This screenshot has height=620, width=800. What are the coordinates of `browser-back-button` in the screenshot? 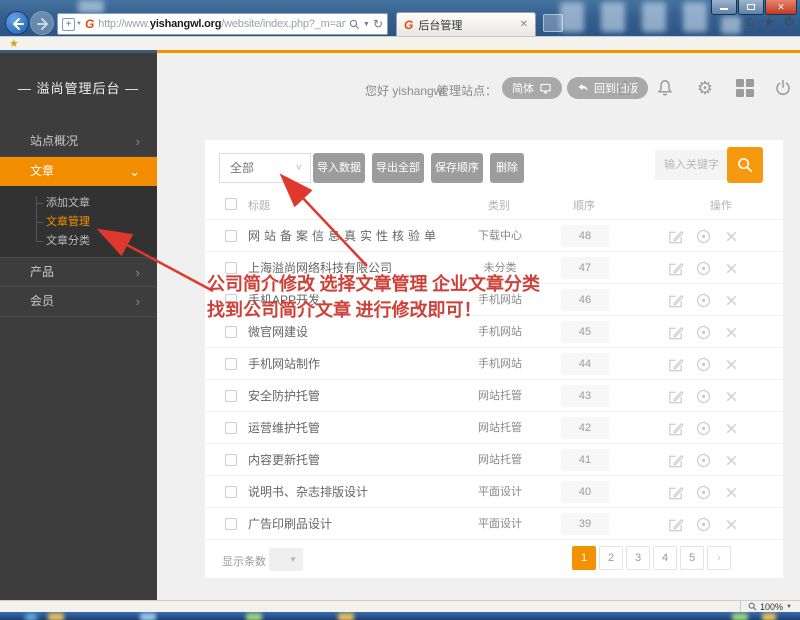 It's located at (17, 23).